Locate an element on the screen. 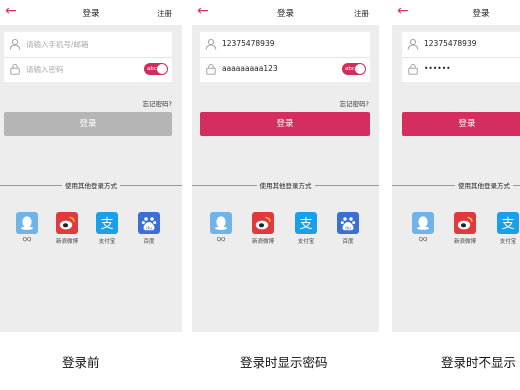  login-form: 12375478939 •••••• is located at coordinates (461, 57).